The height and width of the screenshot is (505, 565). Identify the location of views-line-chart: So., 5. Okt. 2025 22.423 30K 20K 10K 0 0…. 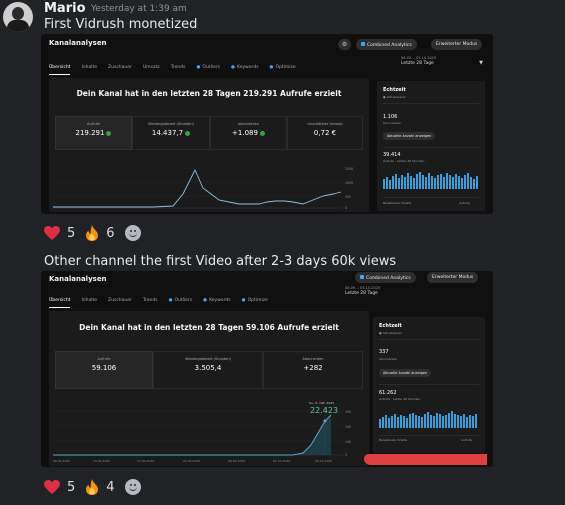
(202, 432).